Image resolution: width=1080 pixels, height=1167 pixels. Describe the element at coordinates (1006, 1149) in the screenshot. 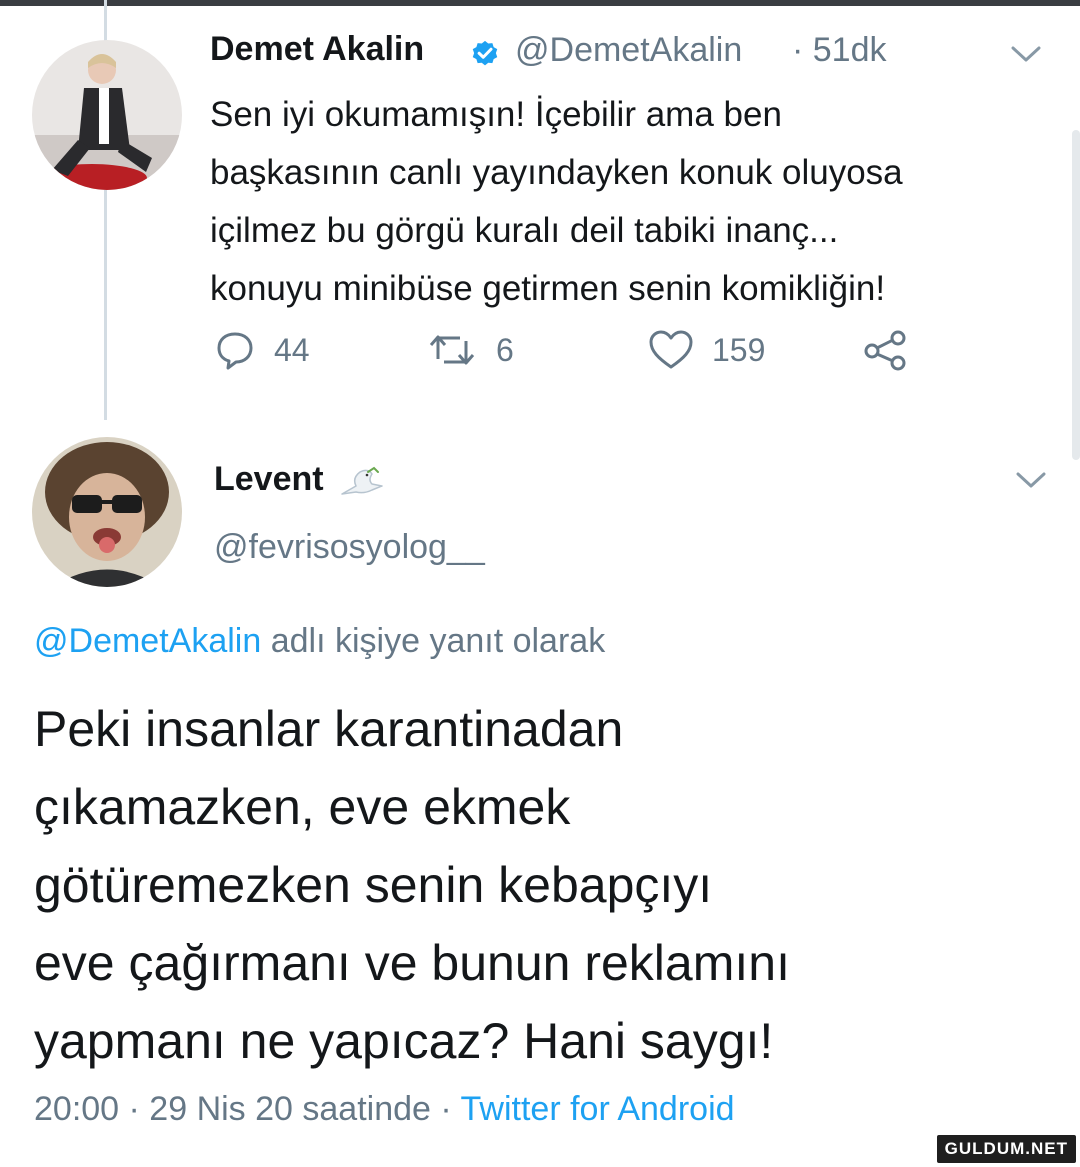

I see `watermark-logo: GULDUM.NET` at that location.